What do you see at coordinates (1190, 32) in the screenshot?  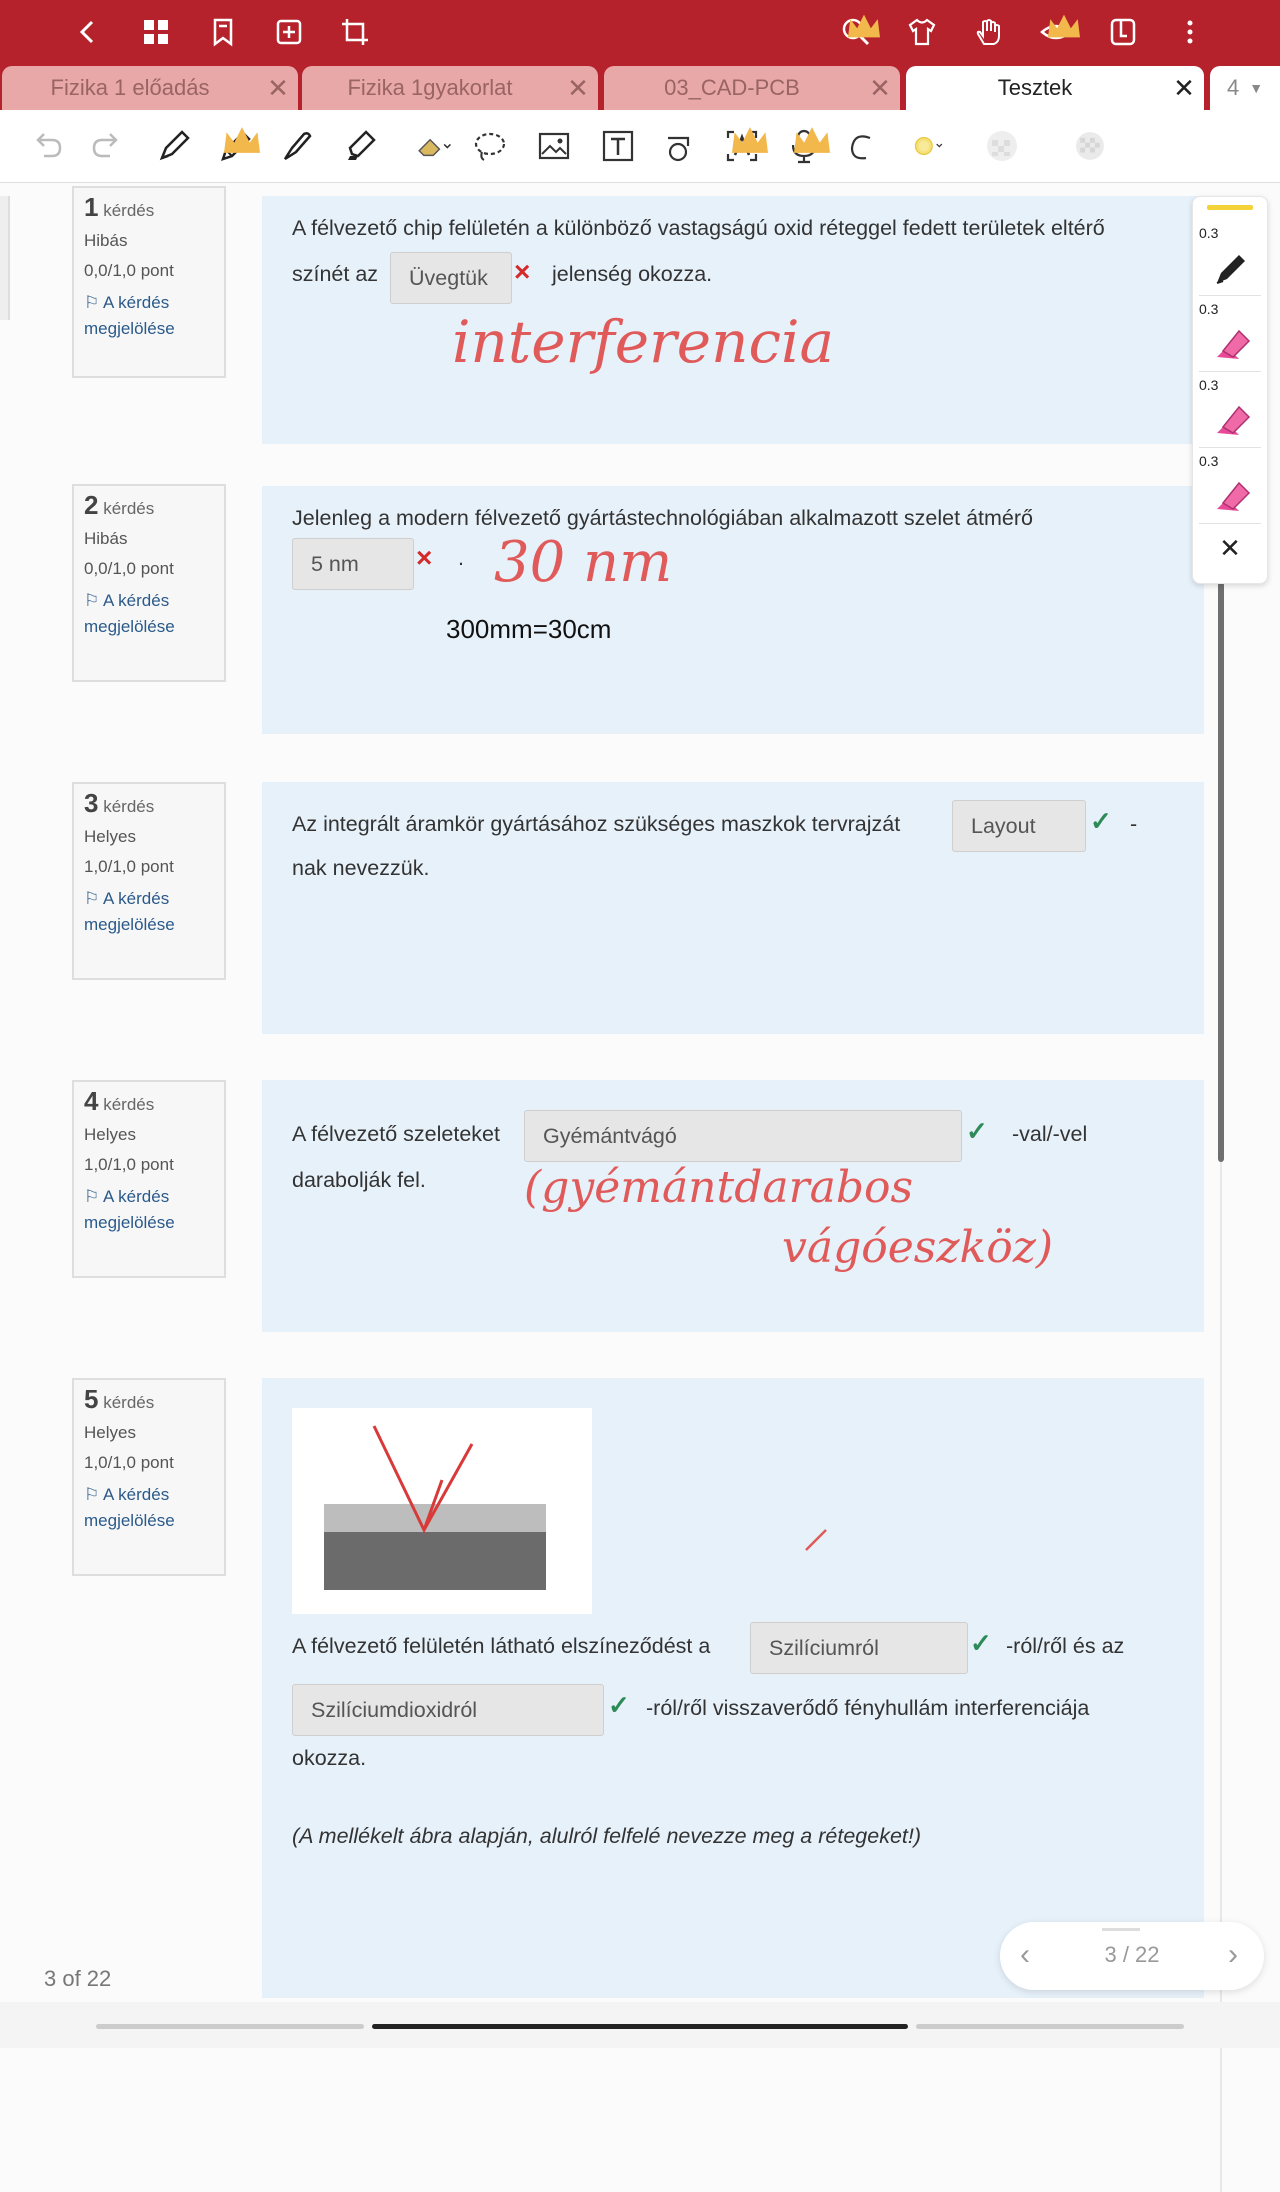 I see `more-icon` at bounding box center [1190, 32].